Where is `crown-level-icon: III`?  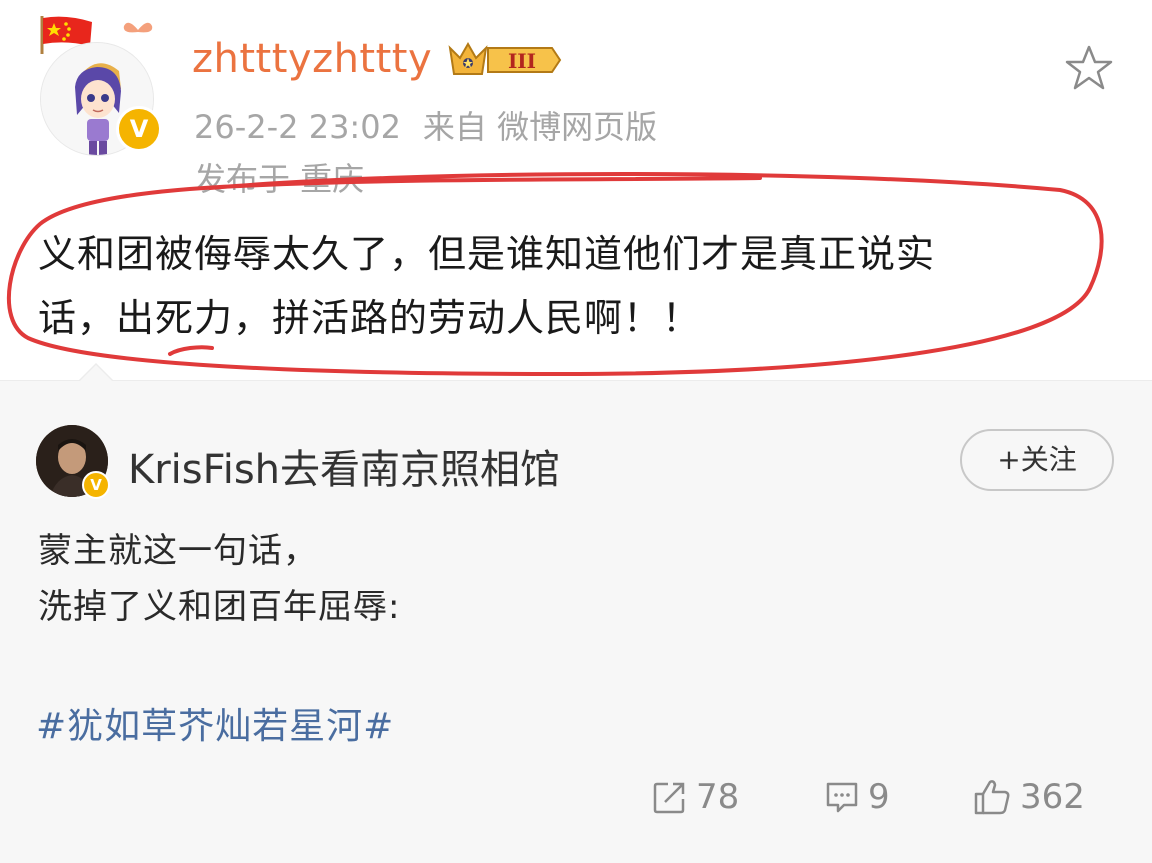 crown-level-icon: III is located at coordinates (505, 58).